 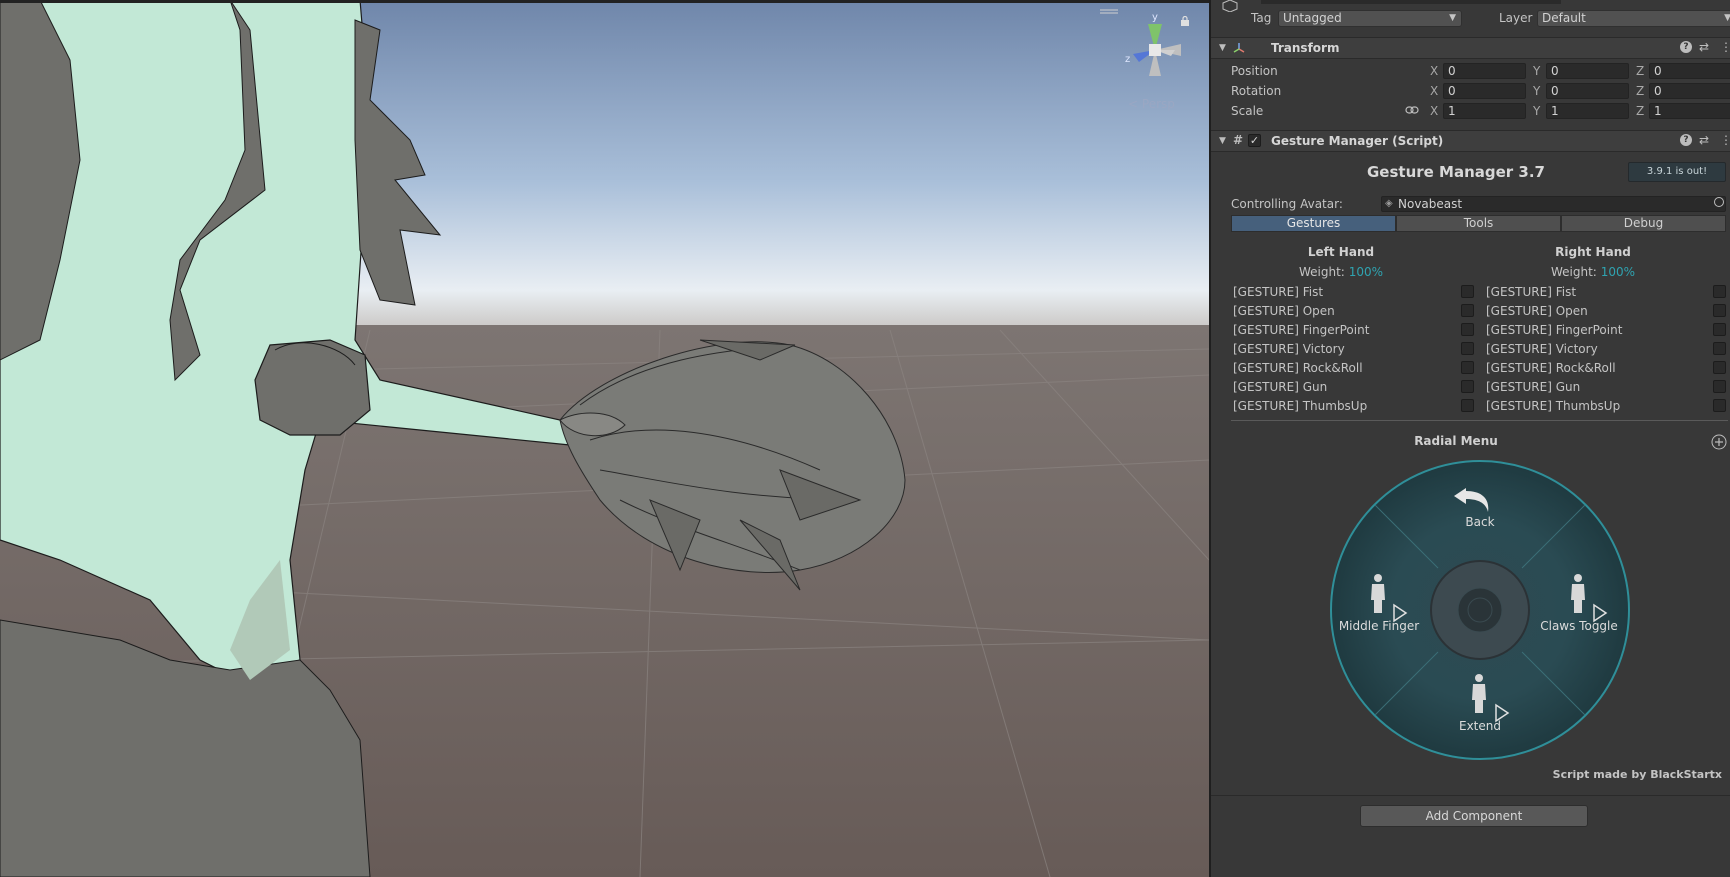 I want to click on left-gesture-item: [GESTURE] FingerPoint, so click(x=1301, y=330).